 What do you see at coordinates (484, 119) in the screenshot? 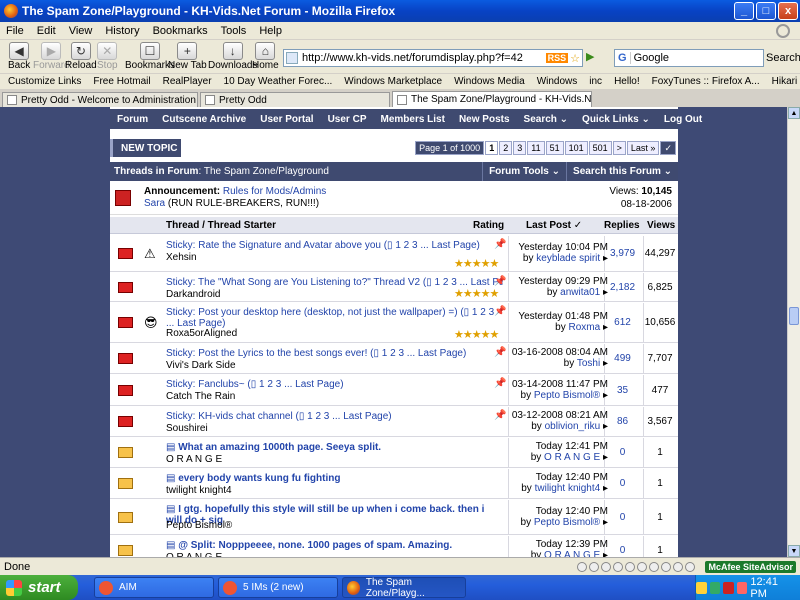
I see `nav-new-posts: New Posts` at bounding box center [484, 119].